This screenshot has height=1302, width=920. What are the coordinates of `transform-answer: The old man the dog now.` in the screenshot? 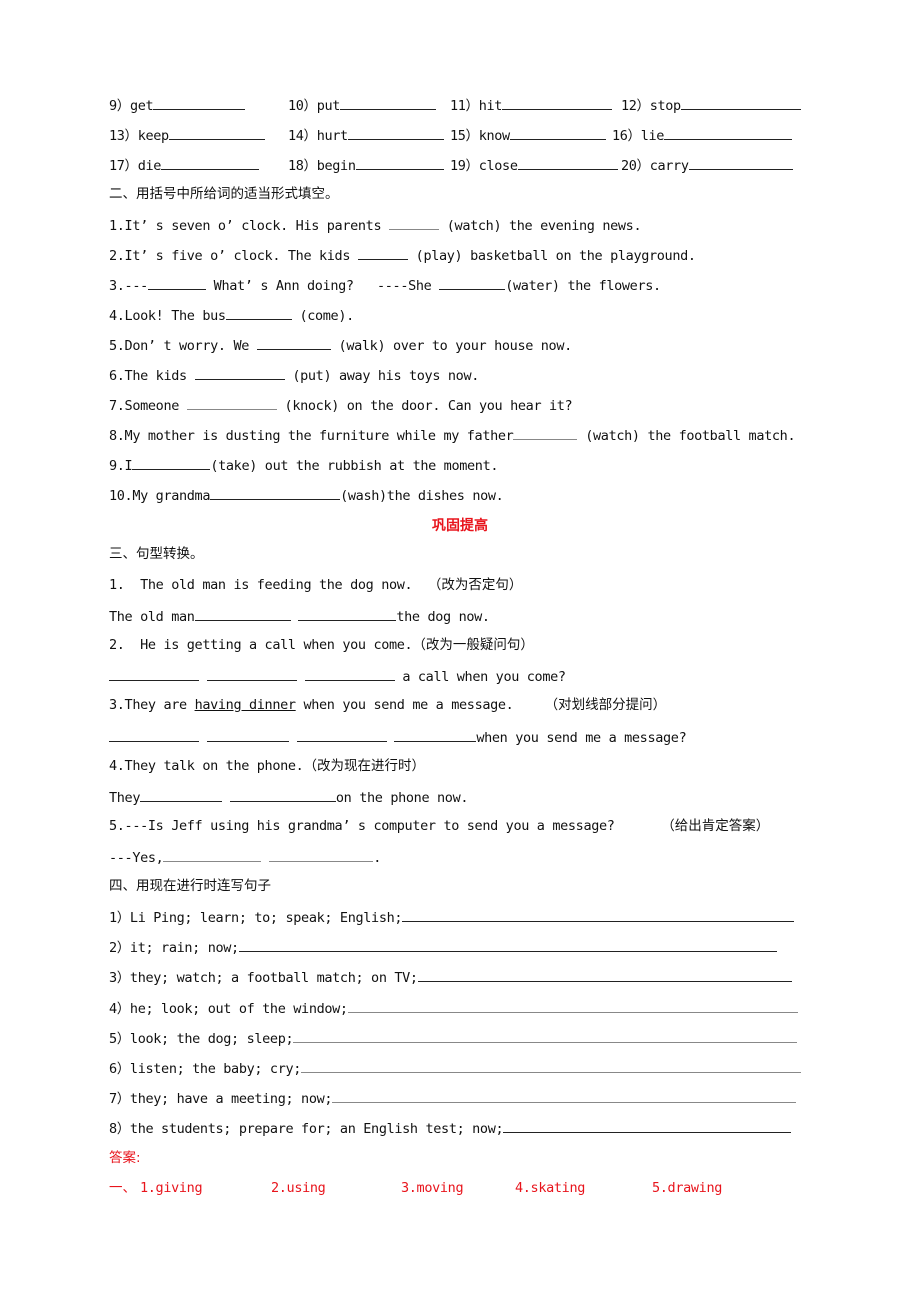 It's located at (299, 616).